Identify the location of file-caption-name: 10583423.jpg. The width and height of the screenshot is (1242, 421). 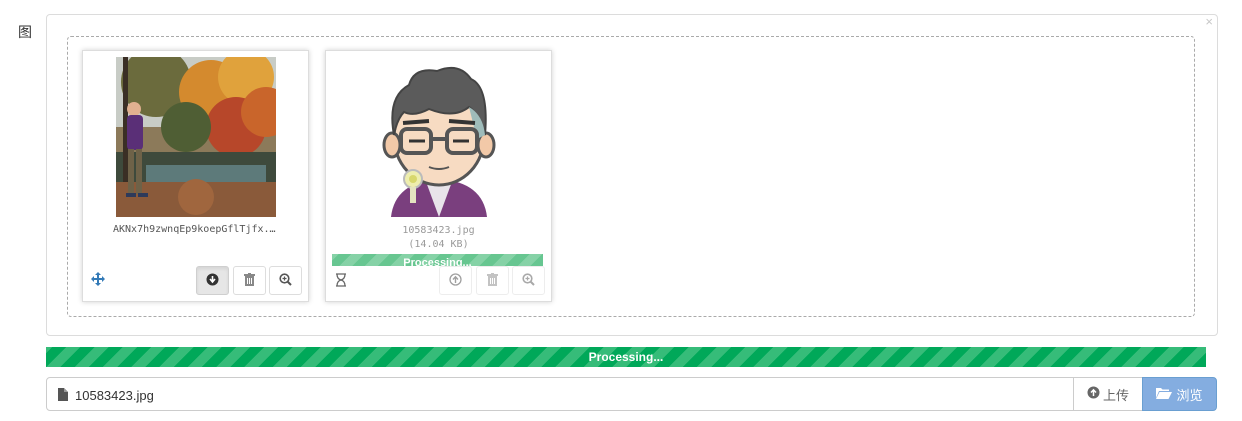
(114, 395).